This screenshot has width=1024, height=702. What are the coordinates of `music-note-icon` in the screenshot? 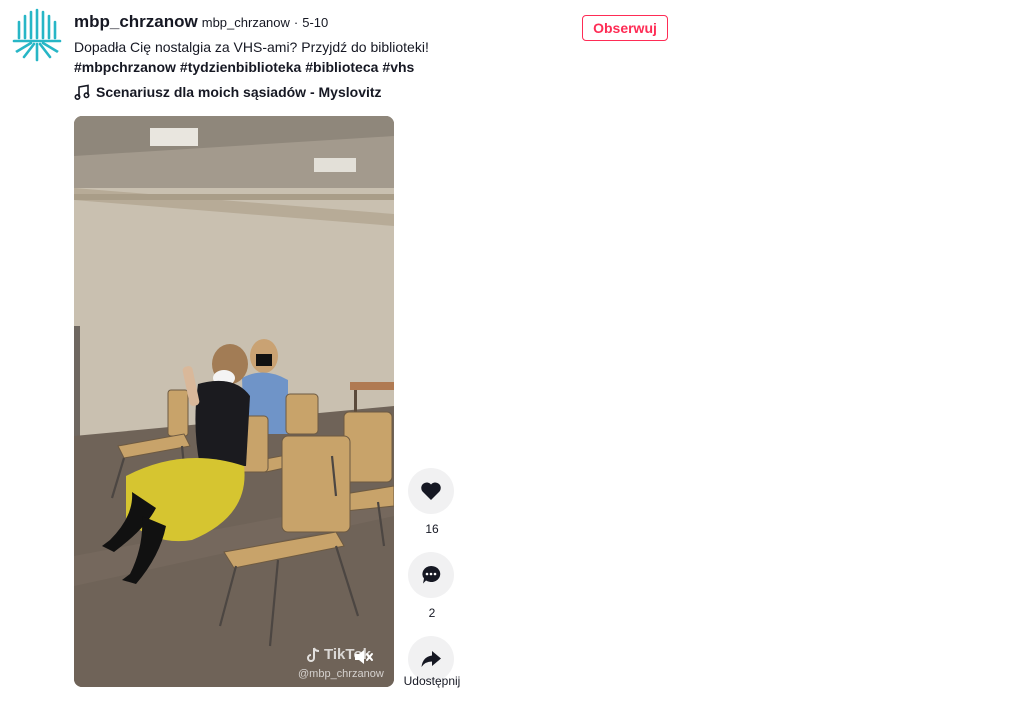 It's located at (82, 92).